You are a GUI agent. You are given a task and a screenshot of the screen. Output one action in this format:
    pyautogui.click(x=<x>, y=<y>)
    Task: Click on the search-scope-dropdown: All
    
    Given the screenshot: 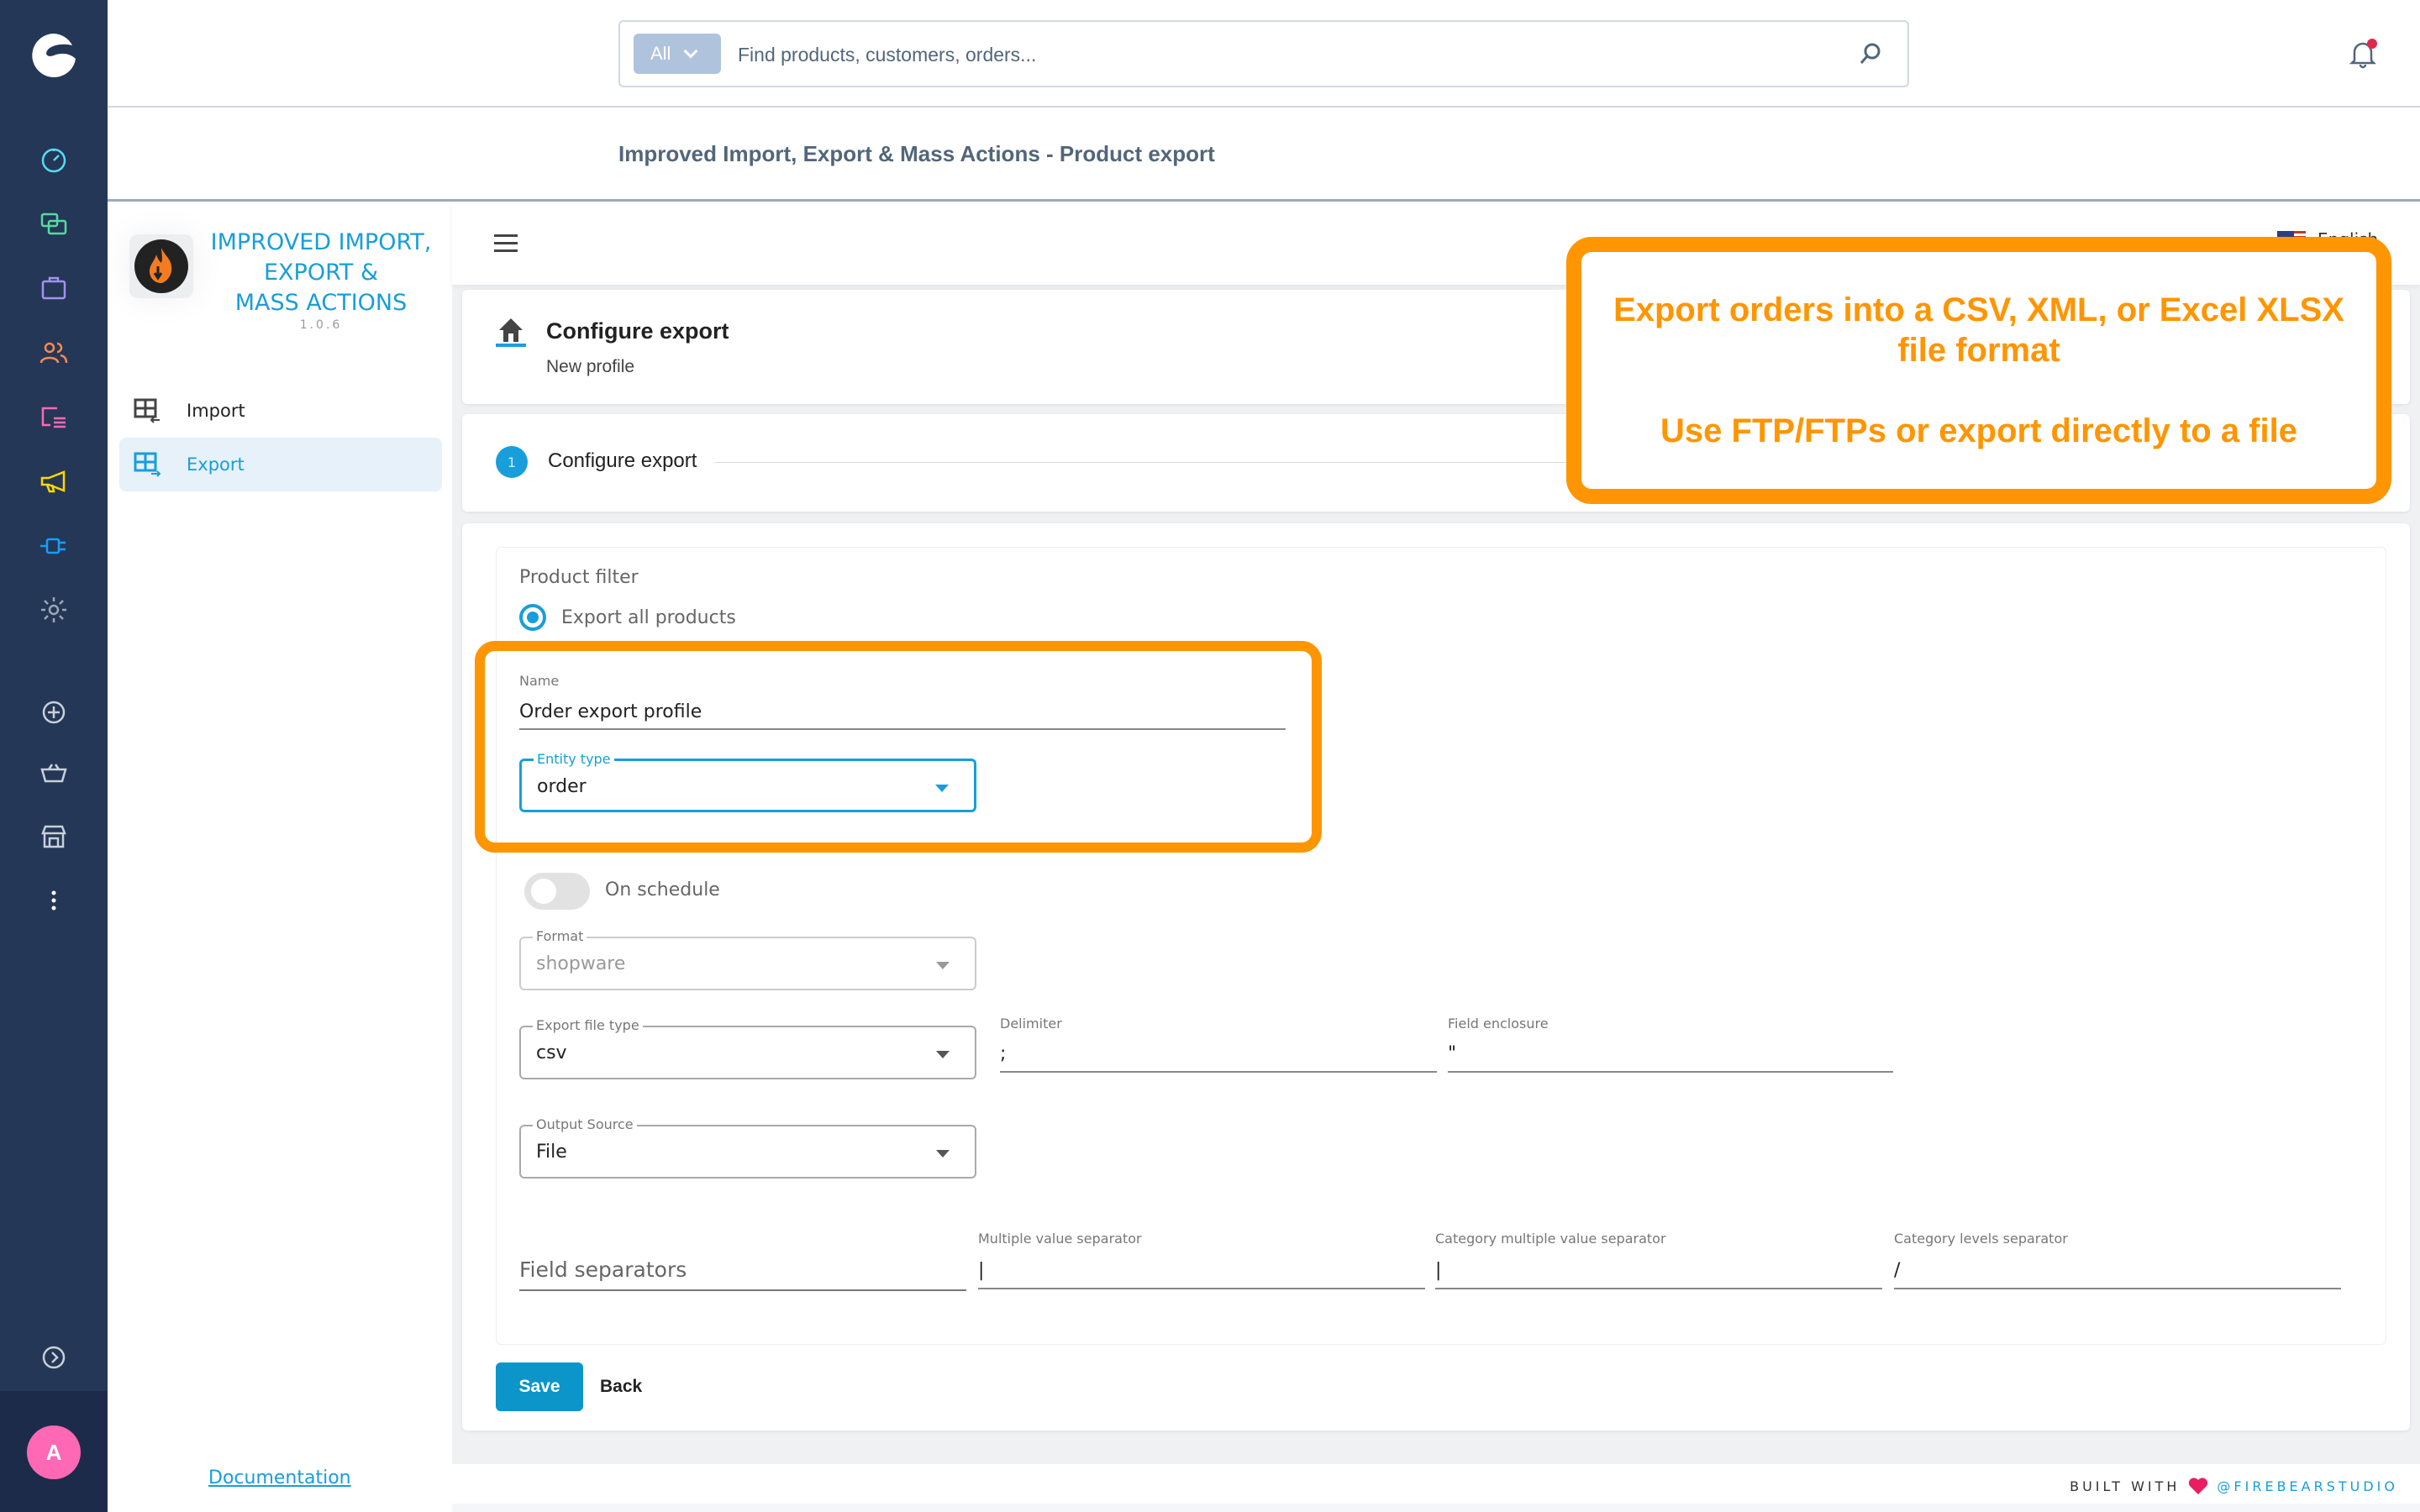 What is the action you would take?
    pyautogui.click(x=677, y=54)
    